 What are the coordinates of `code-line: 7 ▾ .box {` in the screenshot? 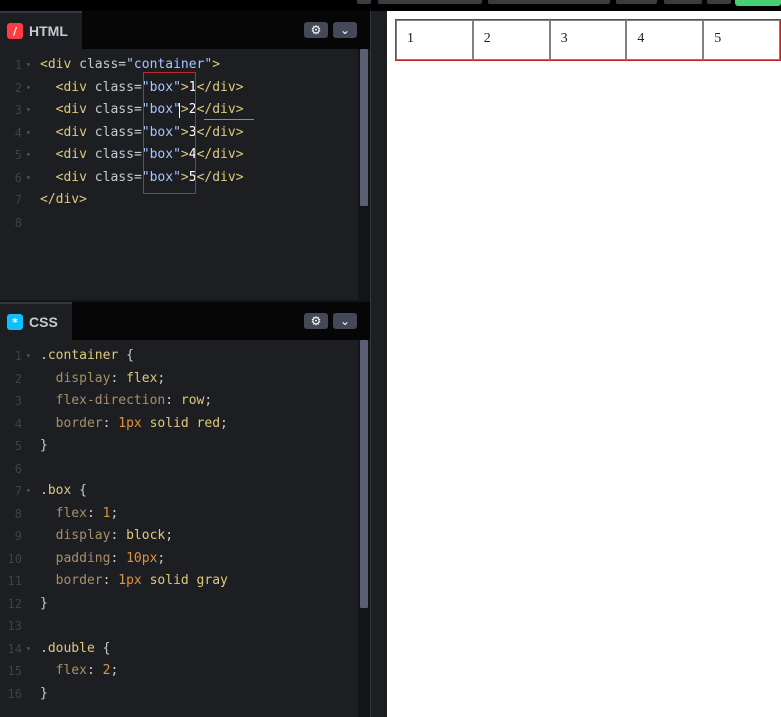 It's located at (179, 491).